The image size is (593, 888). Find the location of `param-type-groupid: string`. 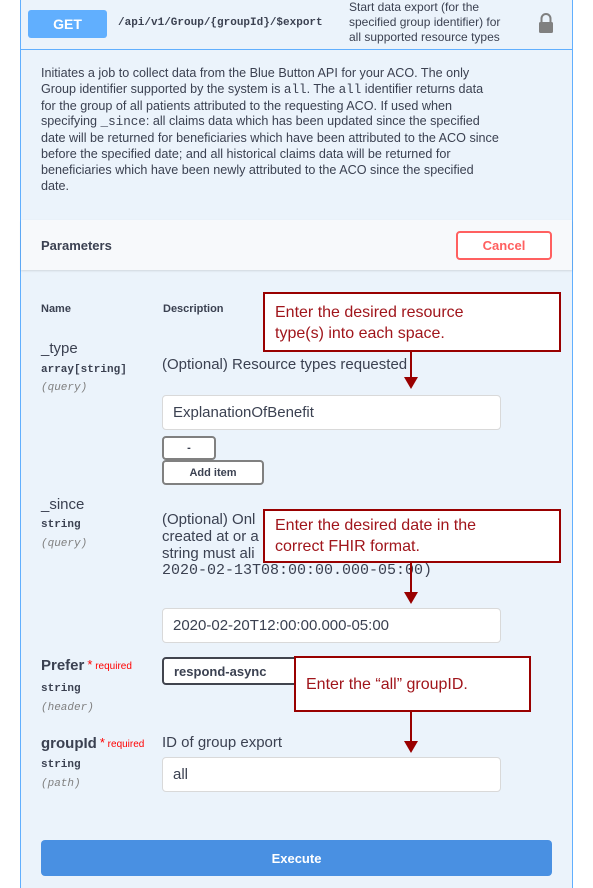

param-type-groupid: string is located at coordinates (61, 765).